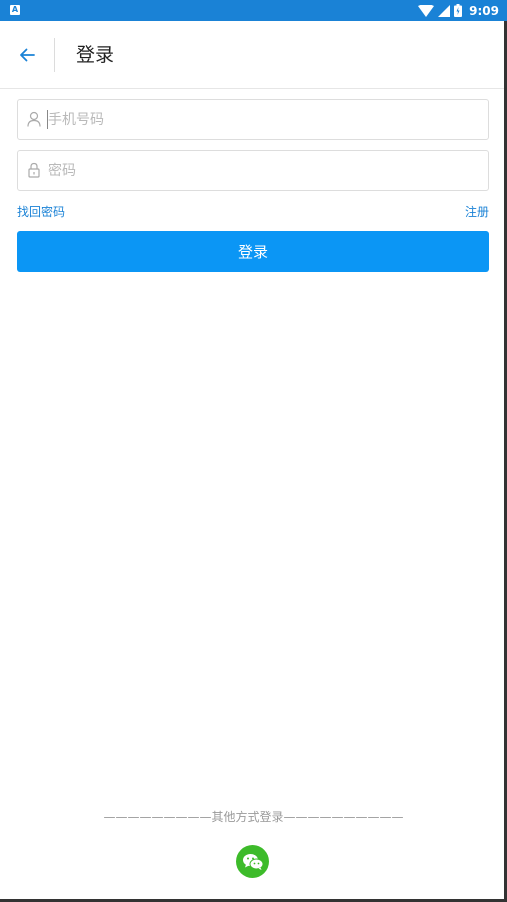 The image size is (507, 902). I want to click on password-field, so click(253, 170).